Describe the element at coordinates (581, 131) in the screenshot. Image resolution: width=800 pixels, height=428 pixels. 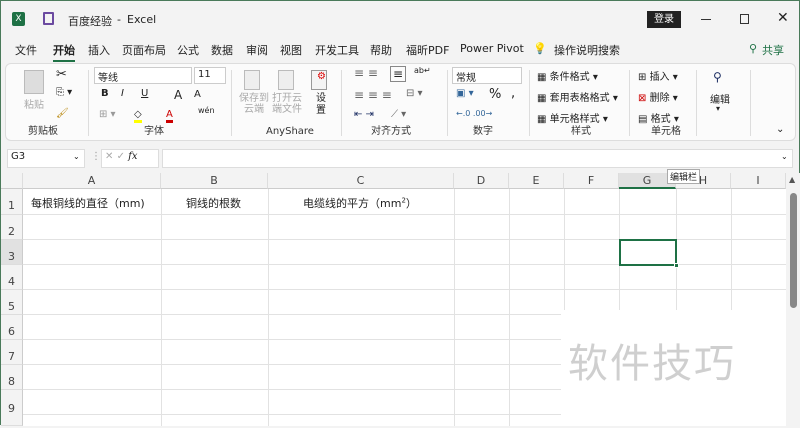
I see `styles-group-label: 样式` at that location.